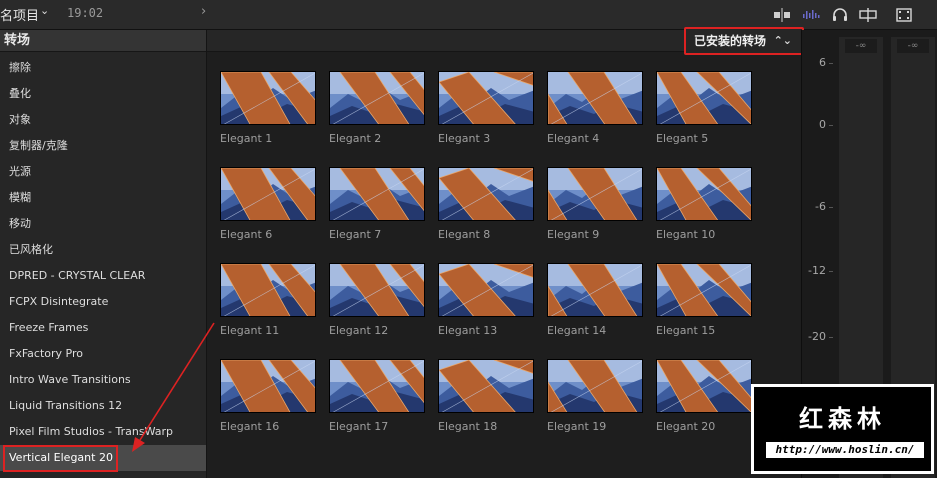  Describe the element at coordinates (842, 418) in the screenshot. I see `watermark-title: 红森林` at that location.